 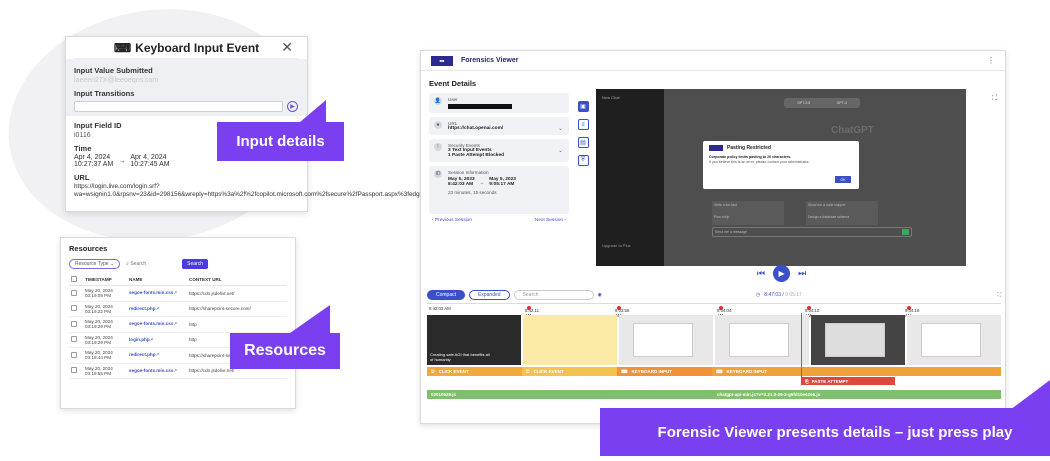 I want to click on row-name: login.php↗, so click(x=157, y=340).